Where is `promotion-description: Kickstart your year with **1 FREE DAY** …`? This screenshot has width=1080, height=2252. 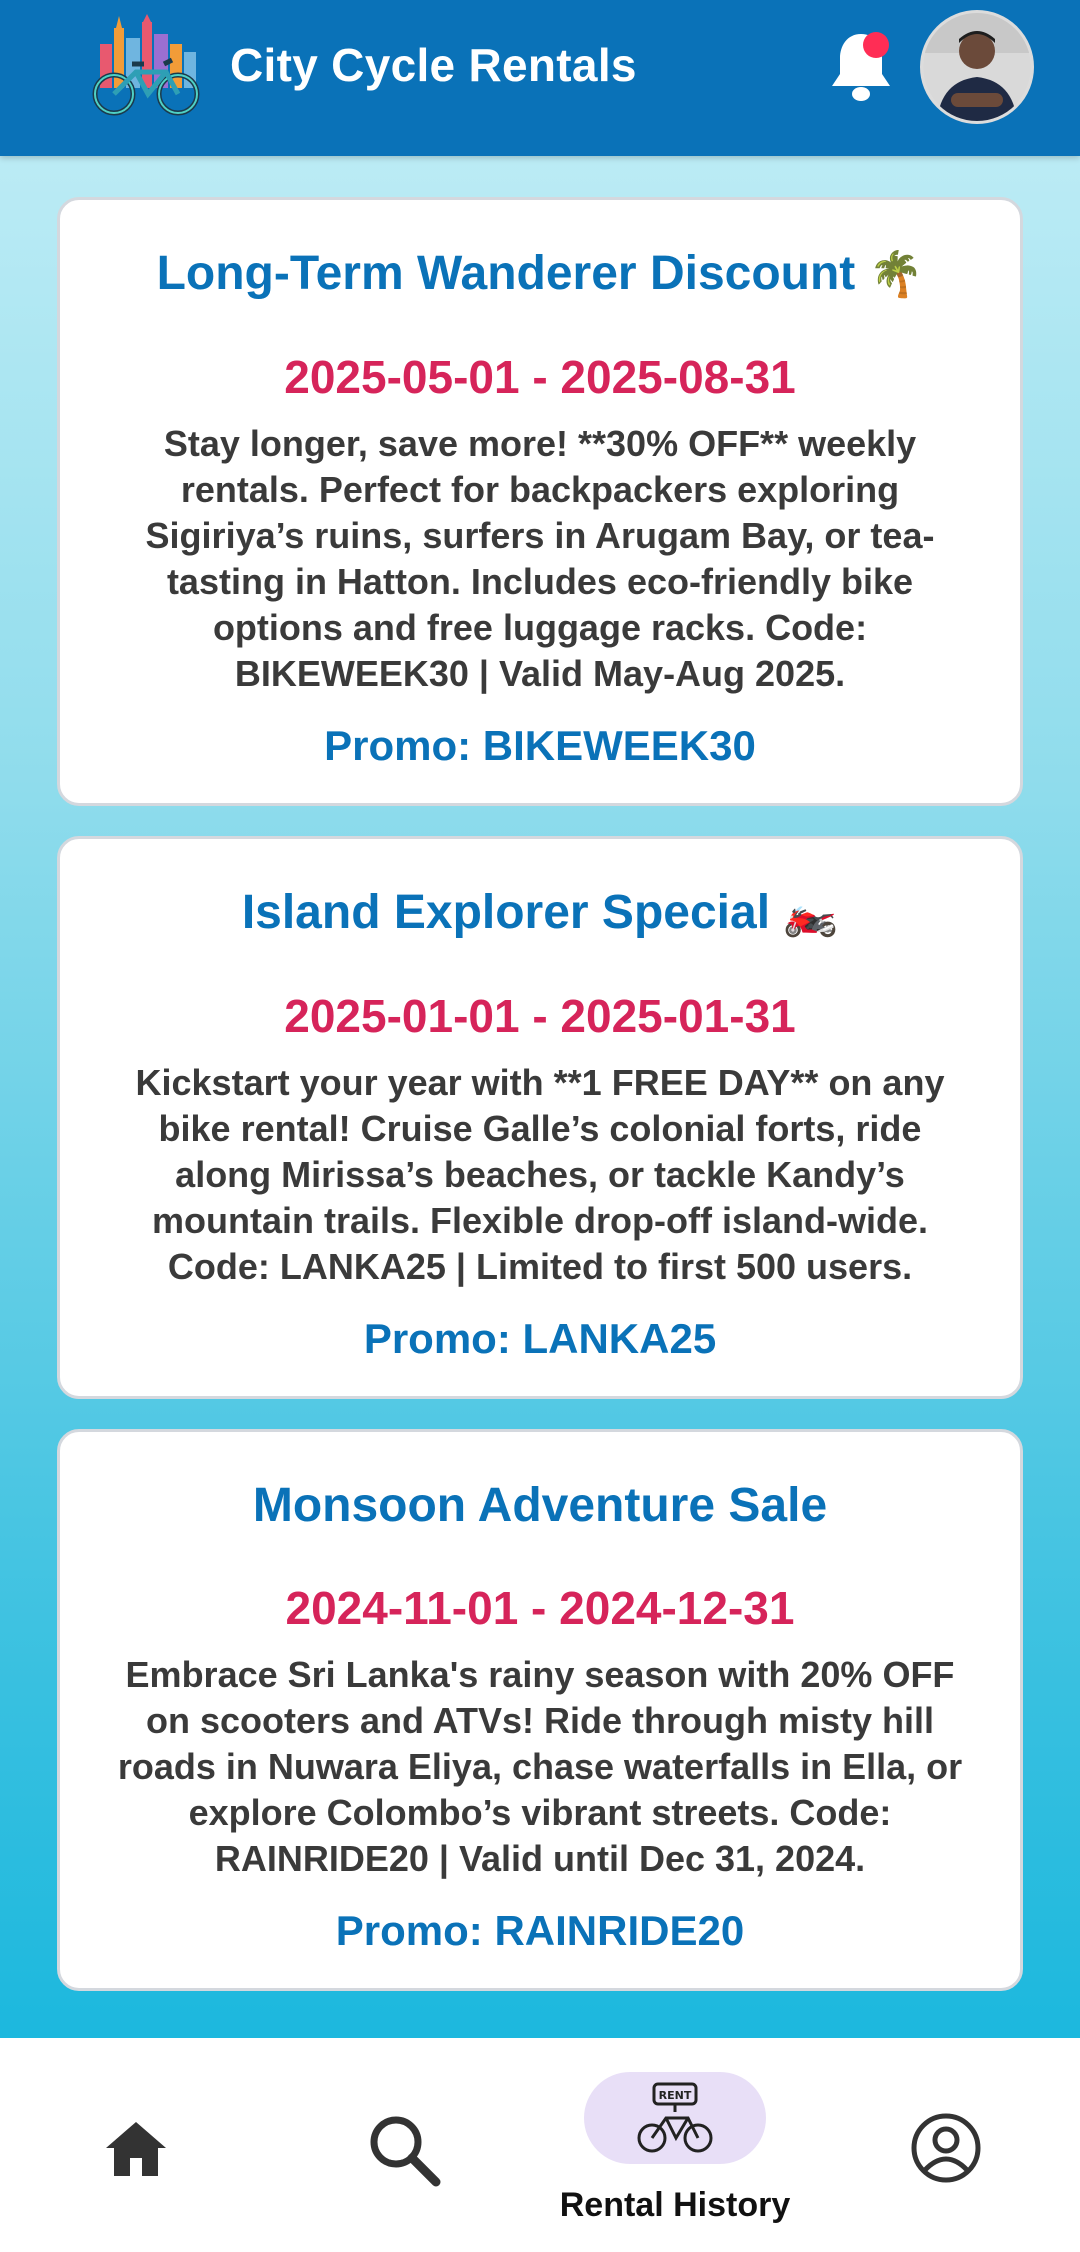 promotion-description: Kickstart your year with **1 FREE DAY** … is located at coordinates (540, 1174).